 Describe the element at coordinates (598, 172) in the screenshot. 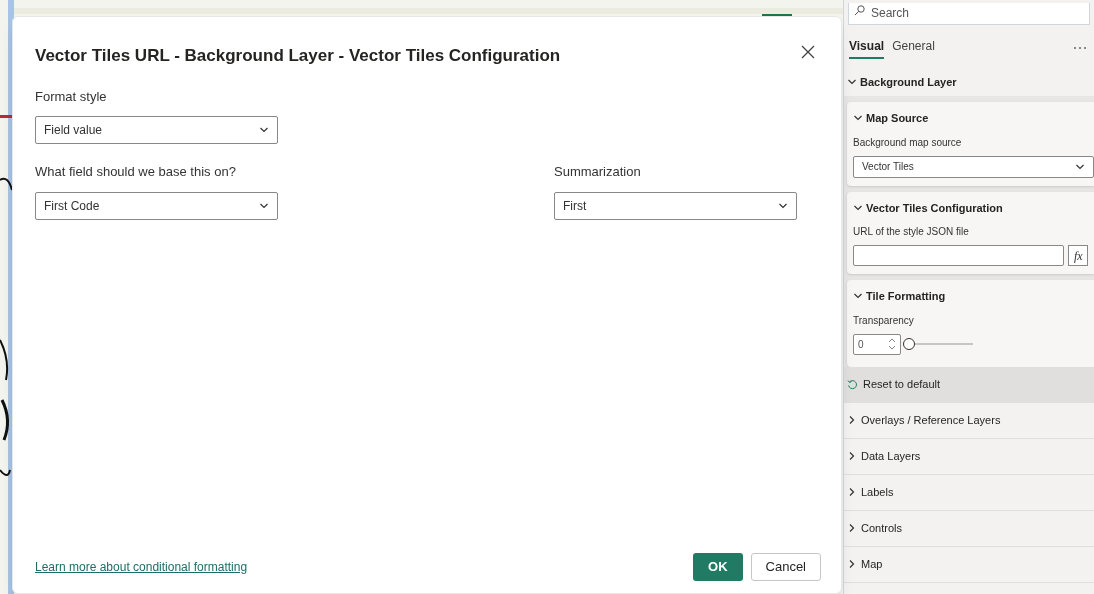

I see `field-label: Summarization` at that location.